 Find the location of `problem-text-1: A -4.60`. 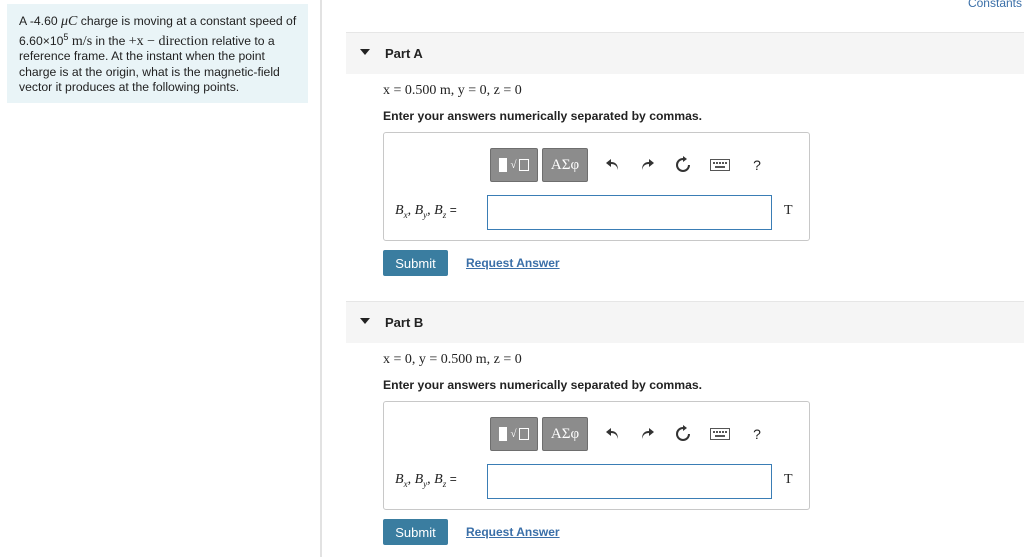

problem-text-1: A -4.60 is located at coordinates (40, 21).